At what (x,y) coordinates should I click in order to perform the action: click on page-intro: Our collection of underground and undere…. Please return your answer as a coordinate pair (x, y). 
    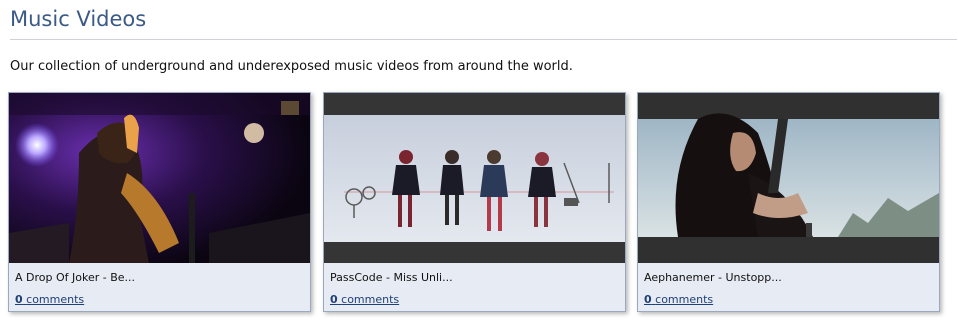
    Looking at the image, I should click on (291, 66).